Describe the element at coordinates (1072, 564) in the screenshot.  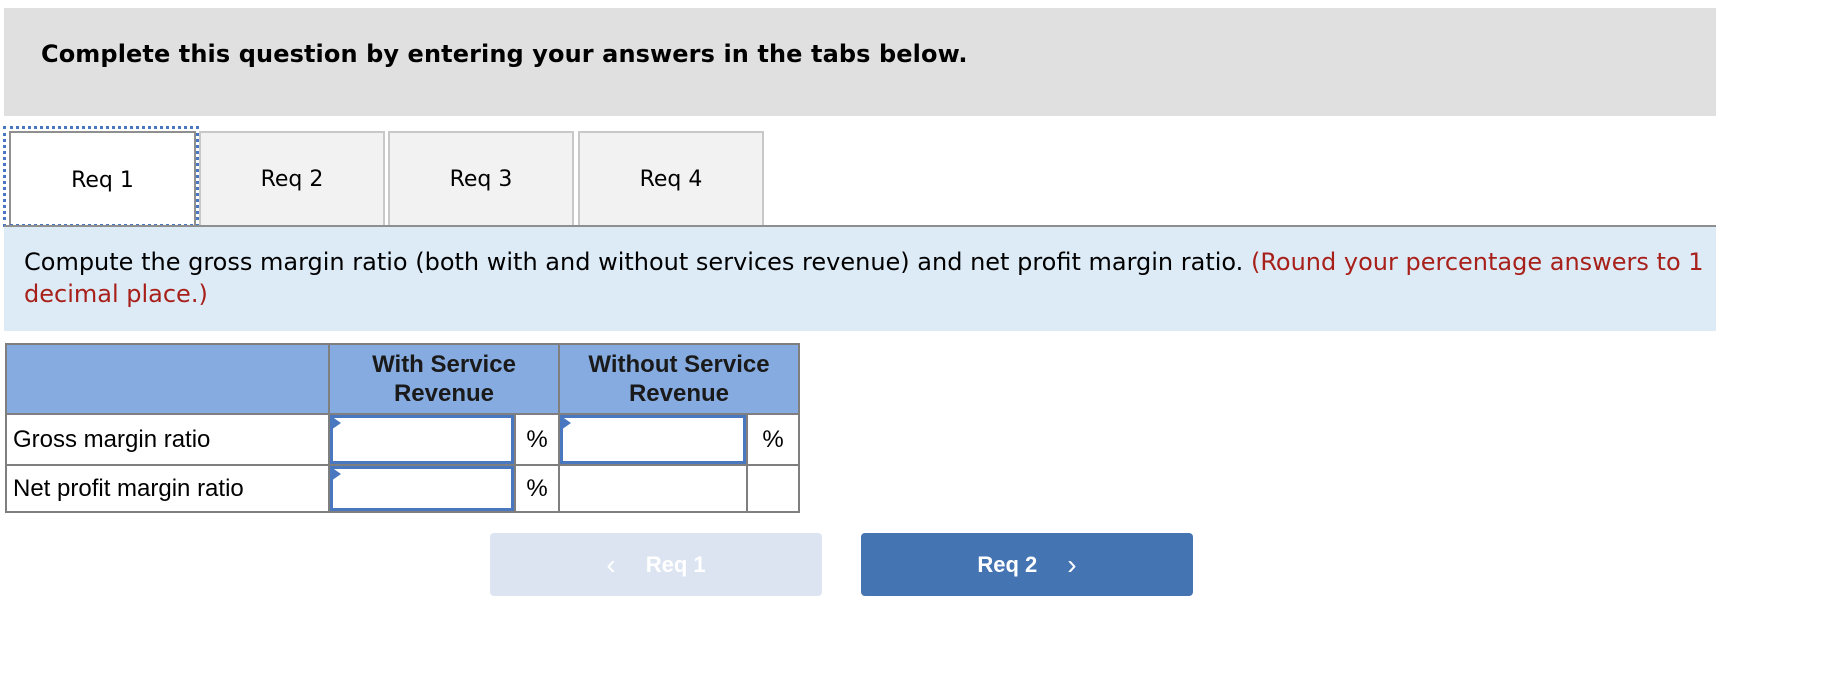
I see `chevron-right-icon: ›` at that location.